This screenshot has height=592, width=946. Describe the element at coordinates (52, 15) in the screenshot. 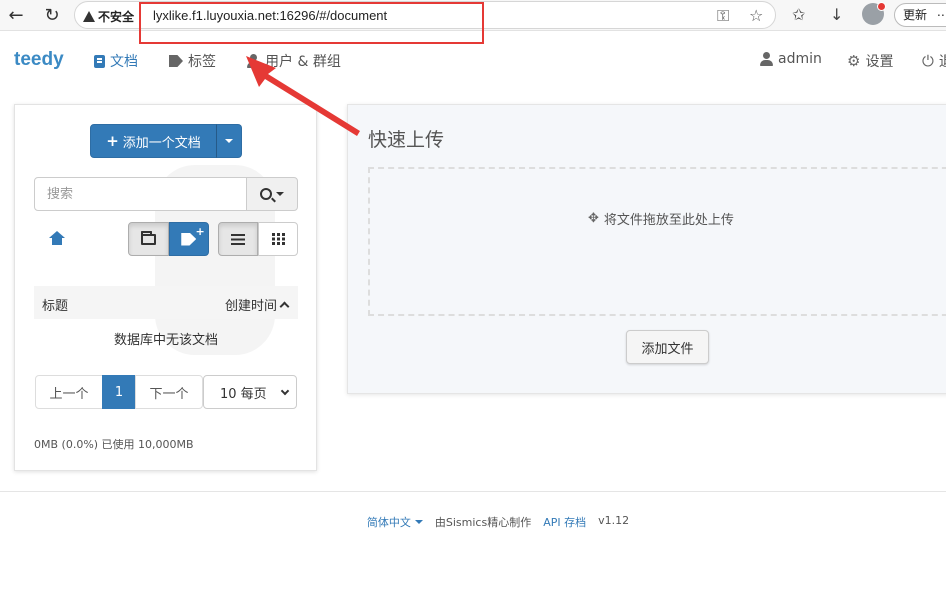

I see `reload-icon: ↻` at that location.